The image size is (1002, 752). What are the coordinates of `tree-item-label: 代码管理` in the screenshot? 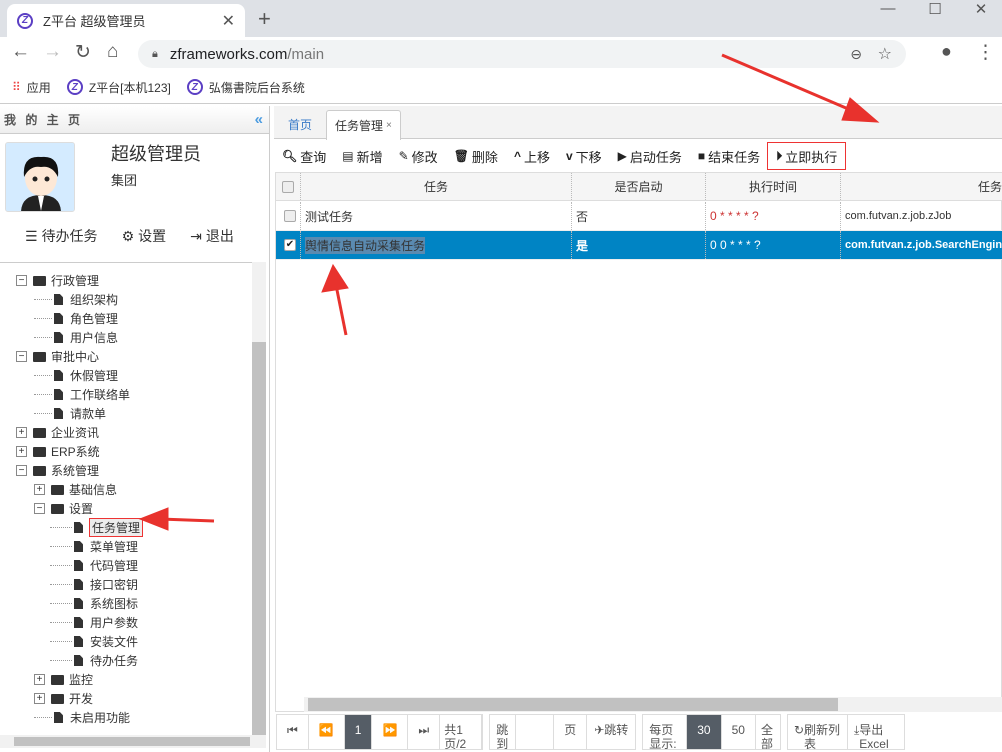 It's located at (114, 566).